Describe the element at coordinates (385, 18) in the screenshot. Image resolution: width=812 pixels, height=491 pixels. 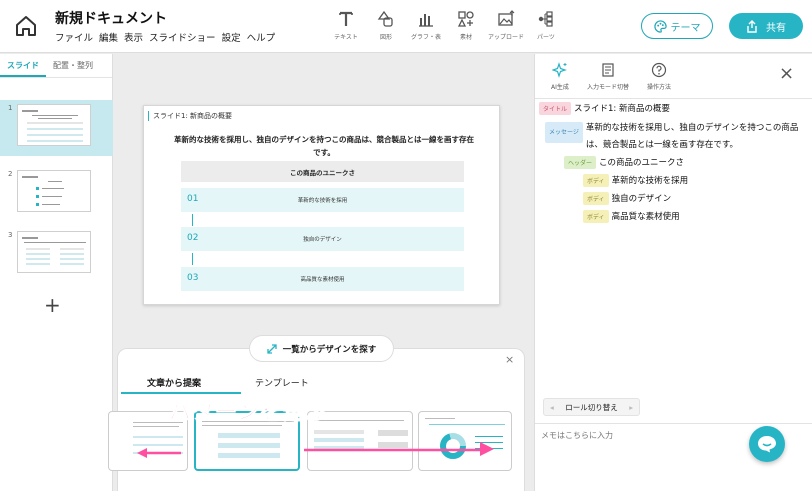
I see `shapes-icon` at that location.